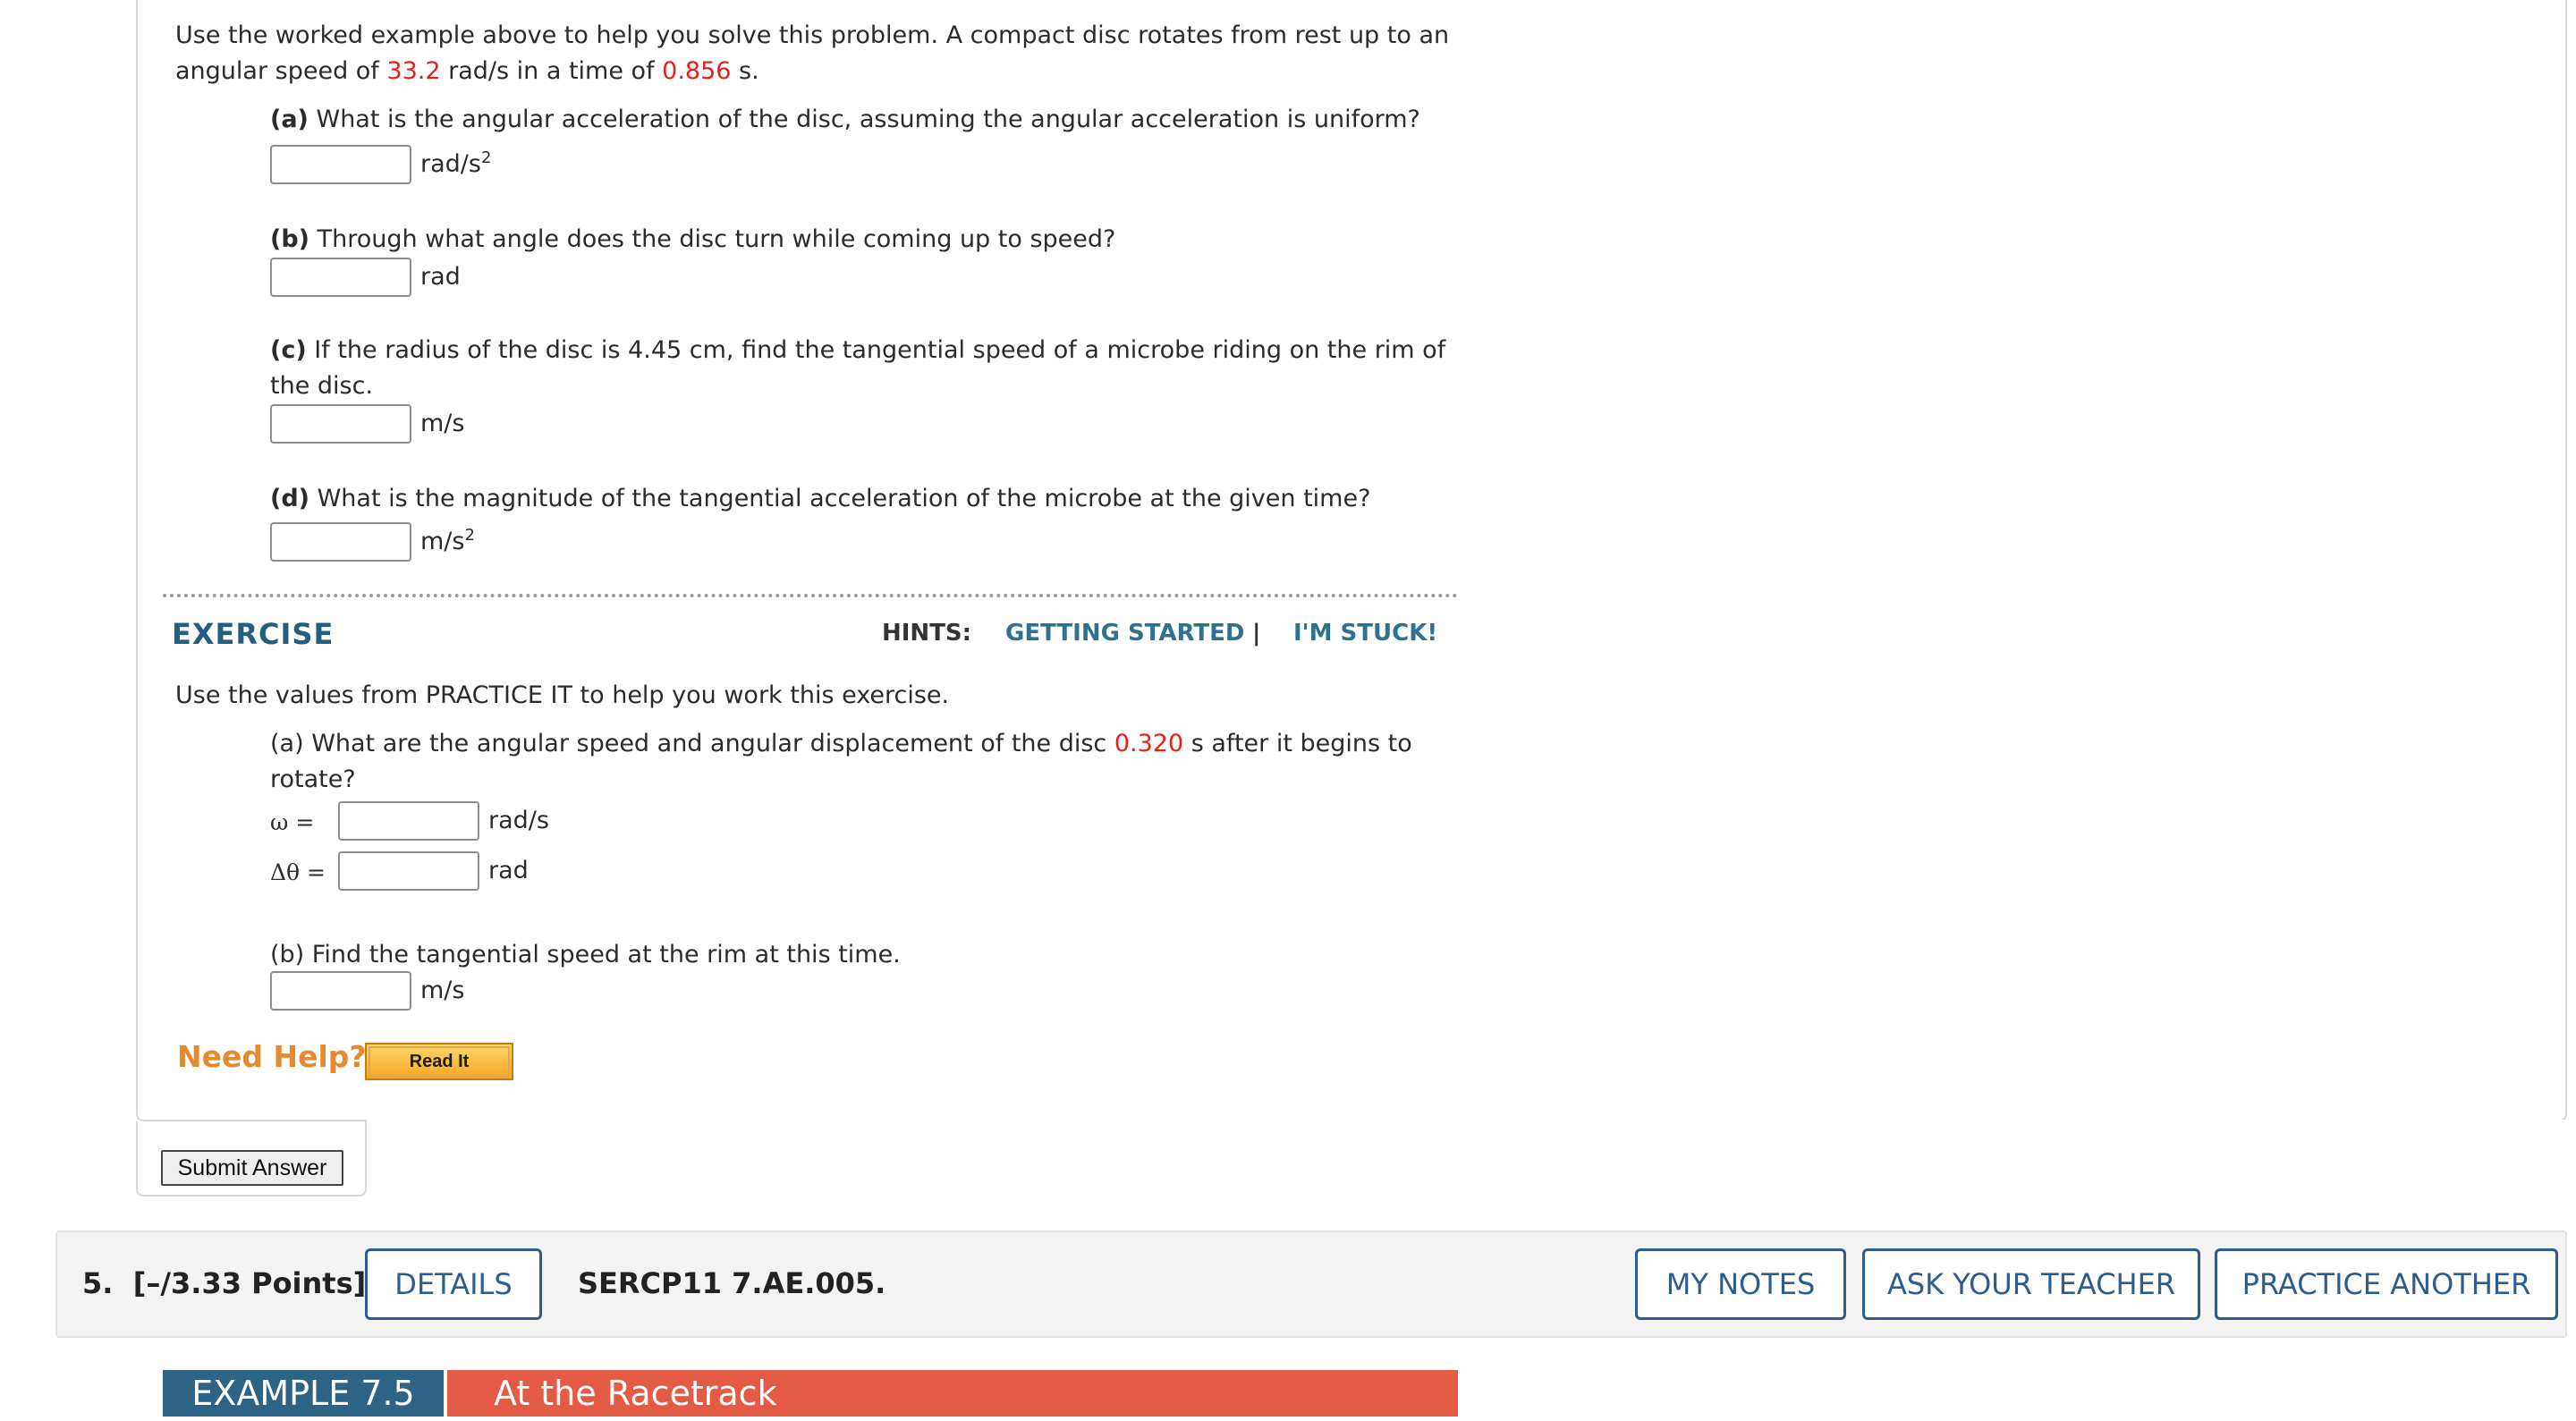 Image resolution: width=2576 pixels, height=1421 pixels. What do you see at coordinates (340, 424) in the screenshot?
I see `part-c-answer-input` at bounding box center [340, 424].